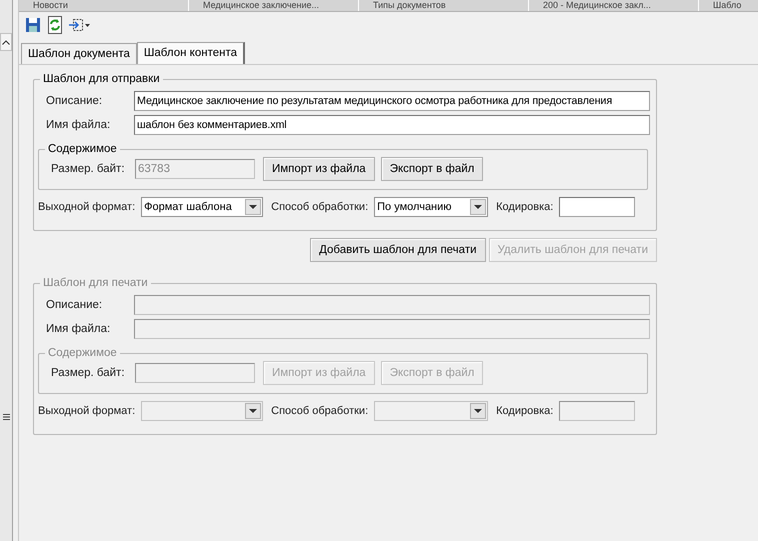 The width and height of the screenshot is (758, 541). Describe the element at coordinates (728, 5) in the screenshot. I see `document-tab: Шабло` at that location.